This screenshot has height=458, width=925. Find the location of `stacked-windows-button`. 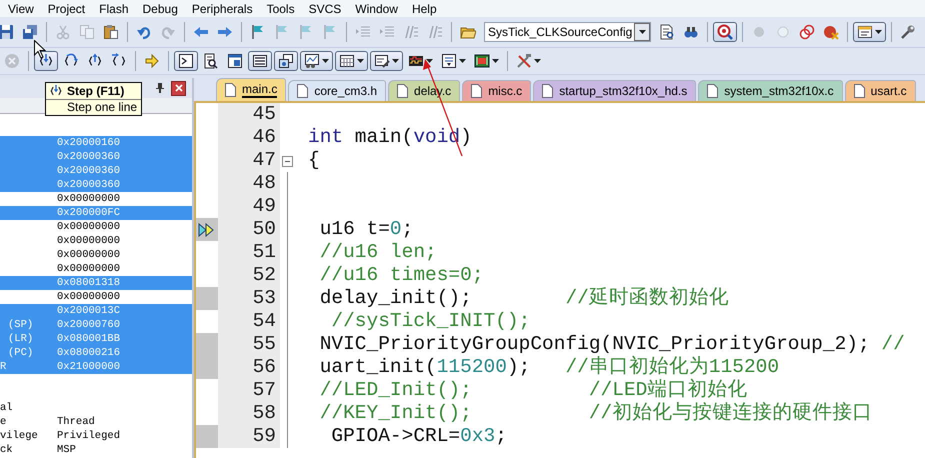

stacked-windows-button is located at coordinates (286, 61).